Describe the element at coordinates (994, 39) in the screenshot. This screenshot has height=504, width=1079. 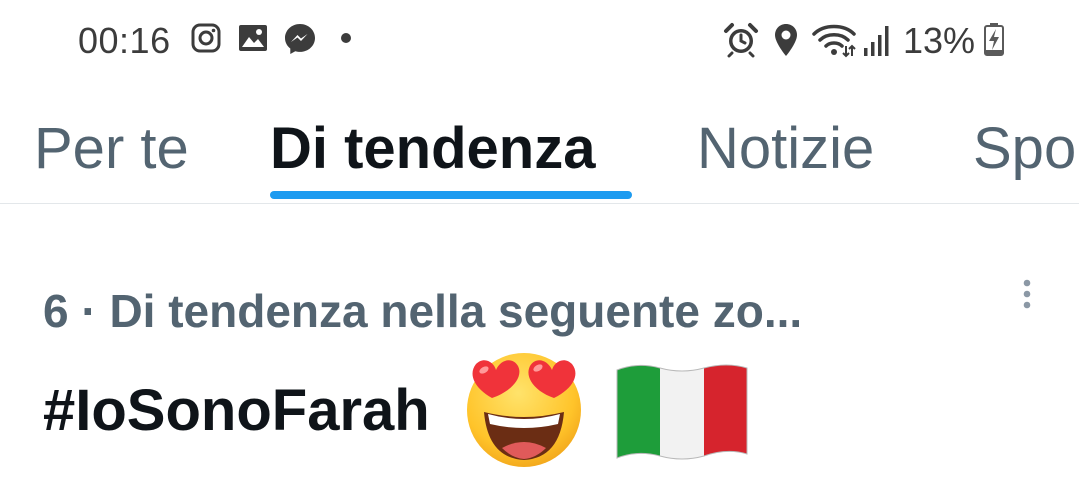
I see `battery-icon` at that location.